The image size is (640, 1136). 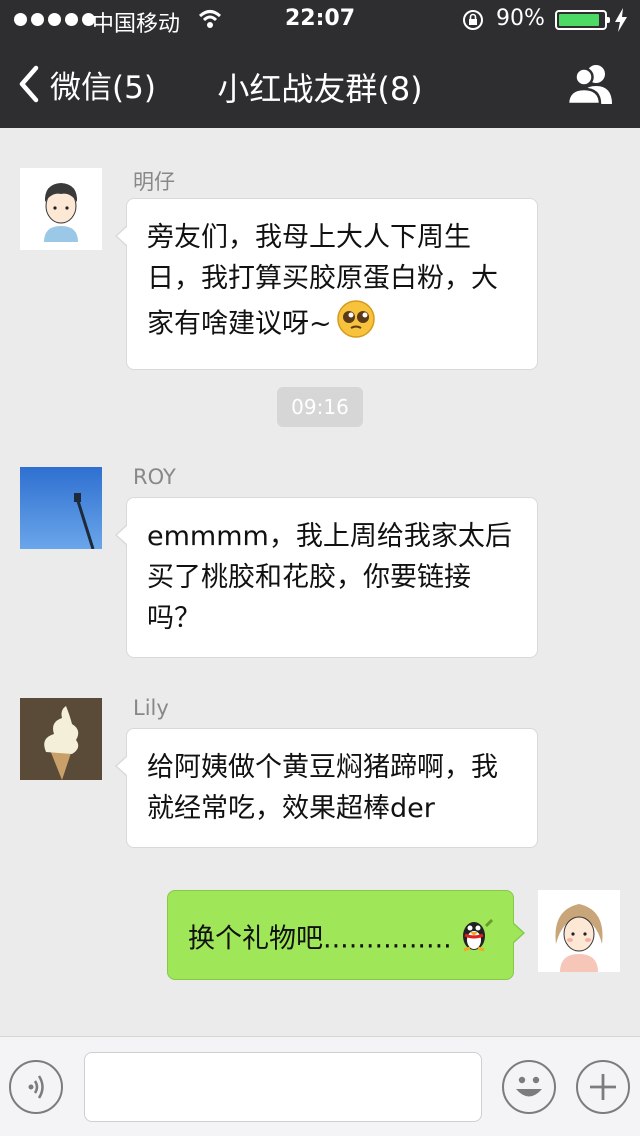 I want to click on input-bar, so click(x=320, y=1086).